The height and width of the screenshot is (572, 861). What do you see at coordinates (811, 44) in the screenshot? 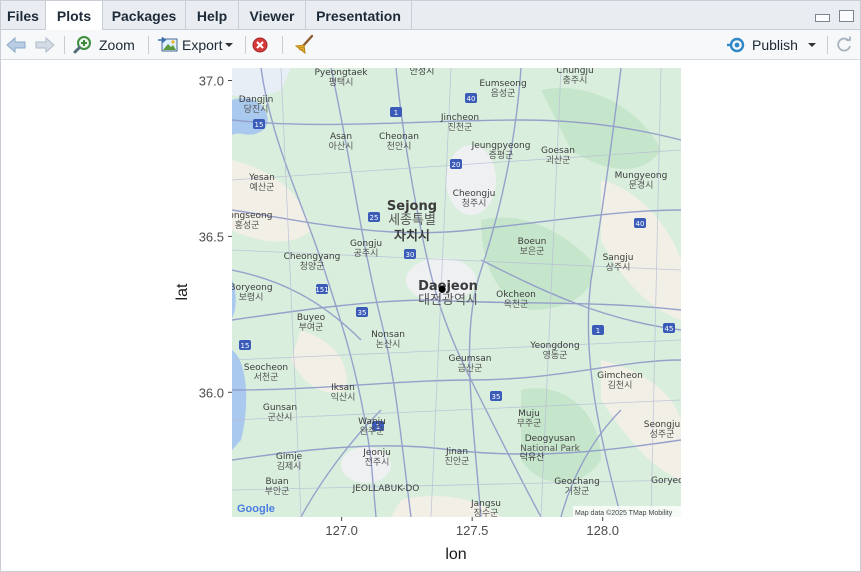
I see `chevron-down-icon` at bounding box center [811, 44].